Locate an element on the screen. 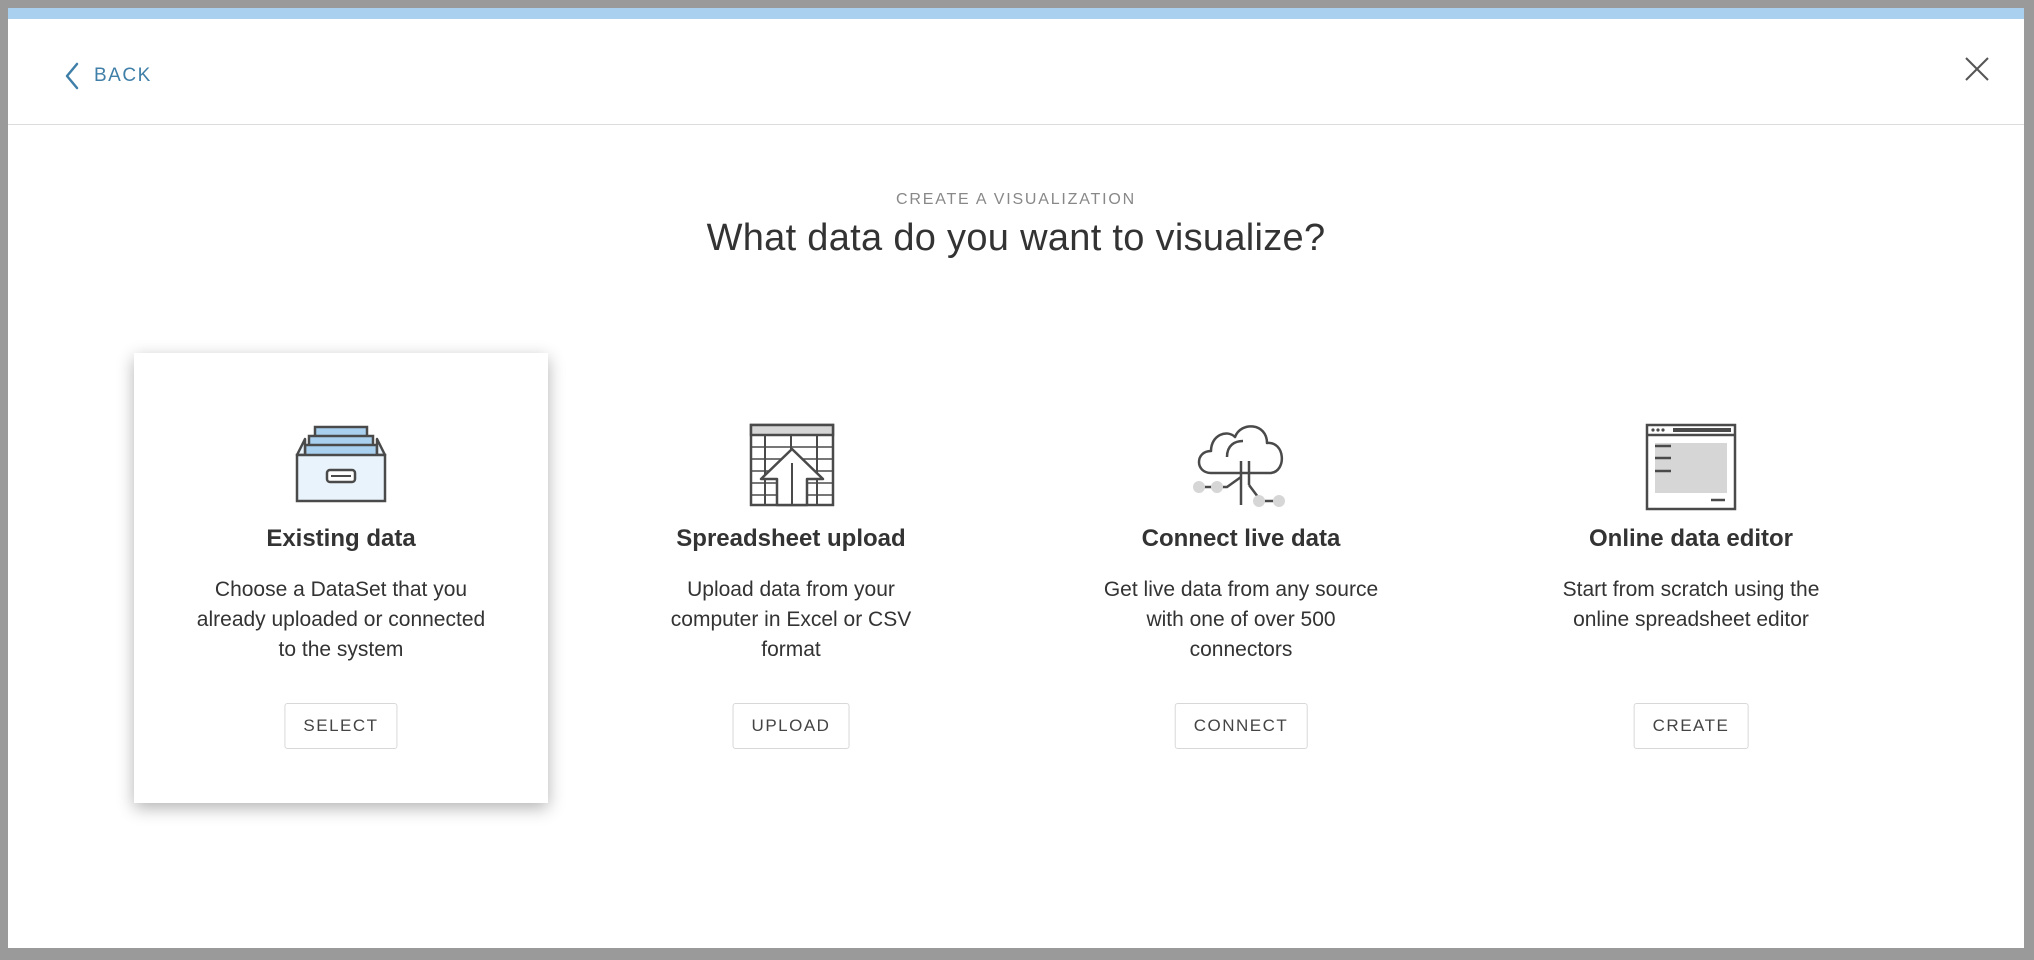  option-title: Spreadsheet upload is located at coordinates (791, 538).